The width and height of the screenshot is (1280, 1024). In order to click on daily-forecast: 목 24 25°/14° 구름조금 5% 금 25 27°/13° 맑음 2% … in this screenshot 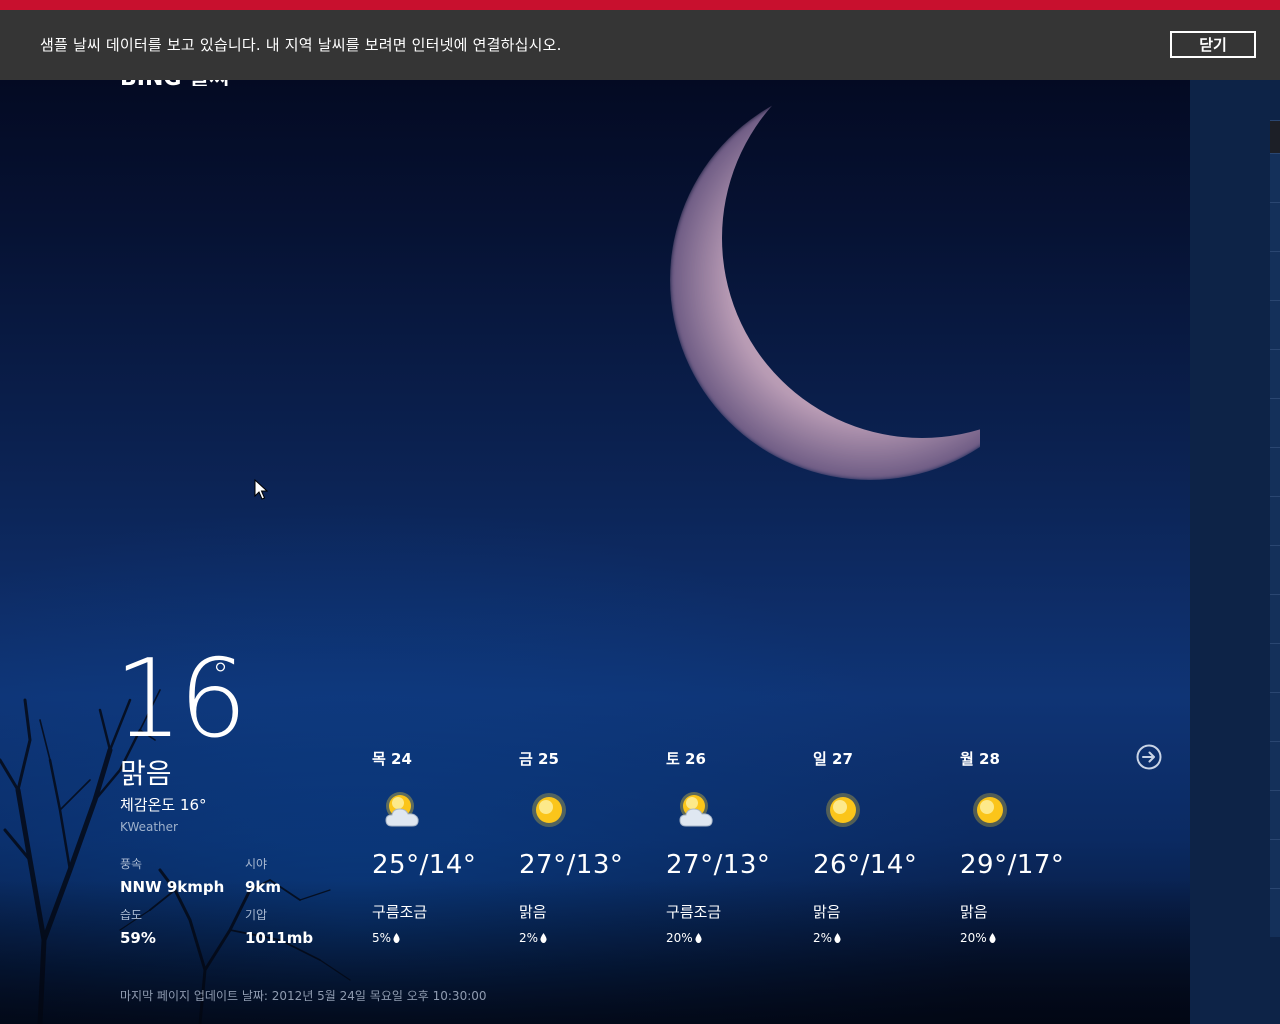, I will do `click(752, 848)`.